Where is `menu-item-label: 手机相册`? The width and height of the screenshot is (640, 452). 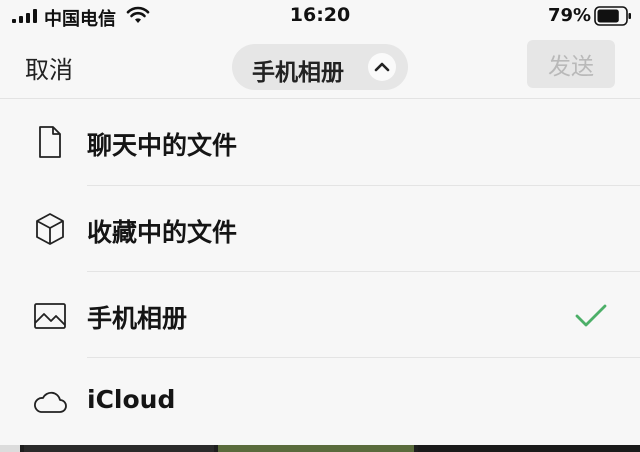 menu-item-label: 手机相册 is located at coordinates (137, 318).